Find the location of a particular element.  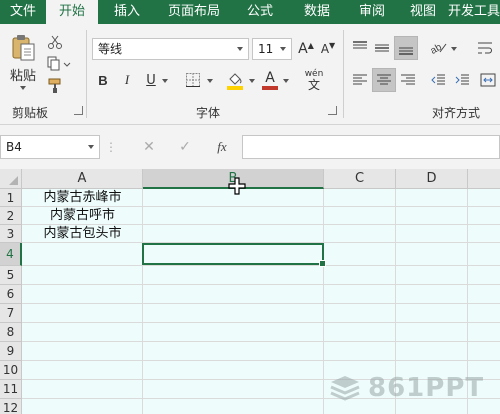

increase-indent-icon is located at coordinates (462, 80).